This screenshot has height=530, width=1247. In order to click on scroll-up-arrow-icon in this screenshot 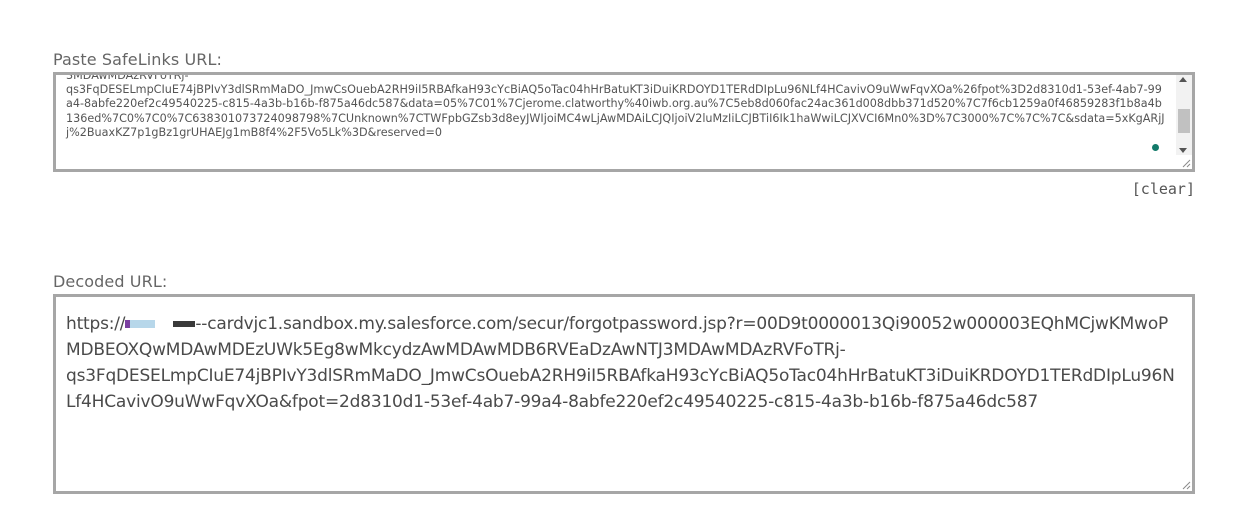, I will do `click(1183, 79)`.